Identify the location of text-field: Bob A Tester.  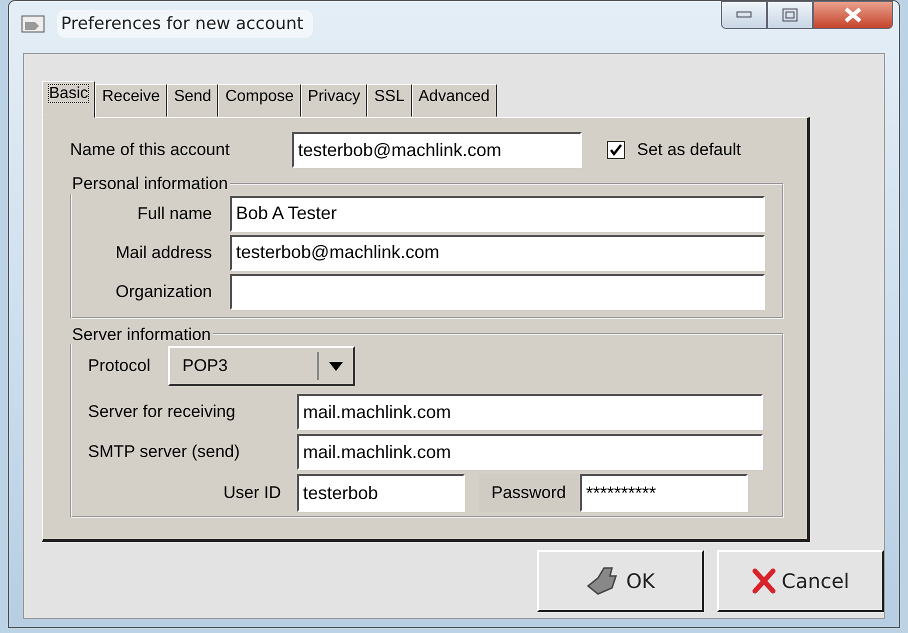
(497, 214).